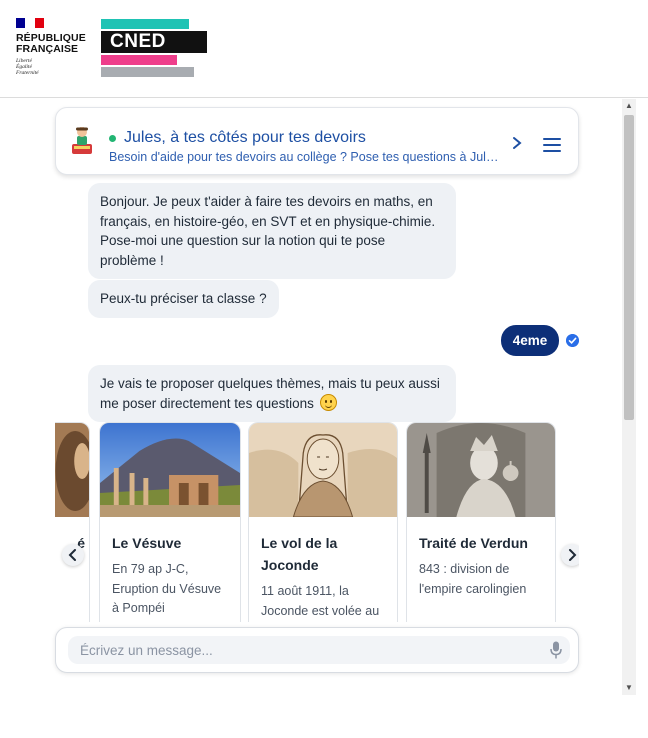 The width and height of the screenshot is (648, 738). I want to click on message-input-wrapper, so click(319, 650).